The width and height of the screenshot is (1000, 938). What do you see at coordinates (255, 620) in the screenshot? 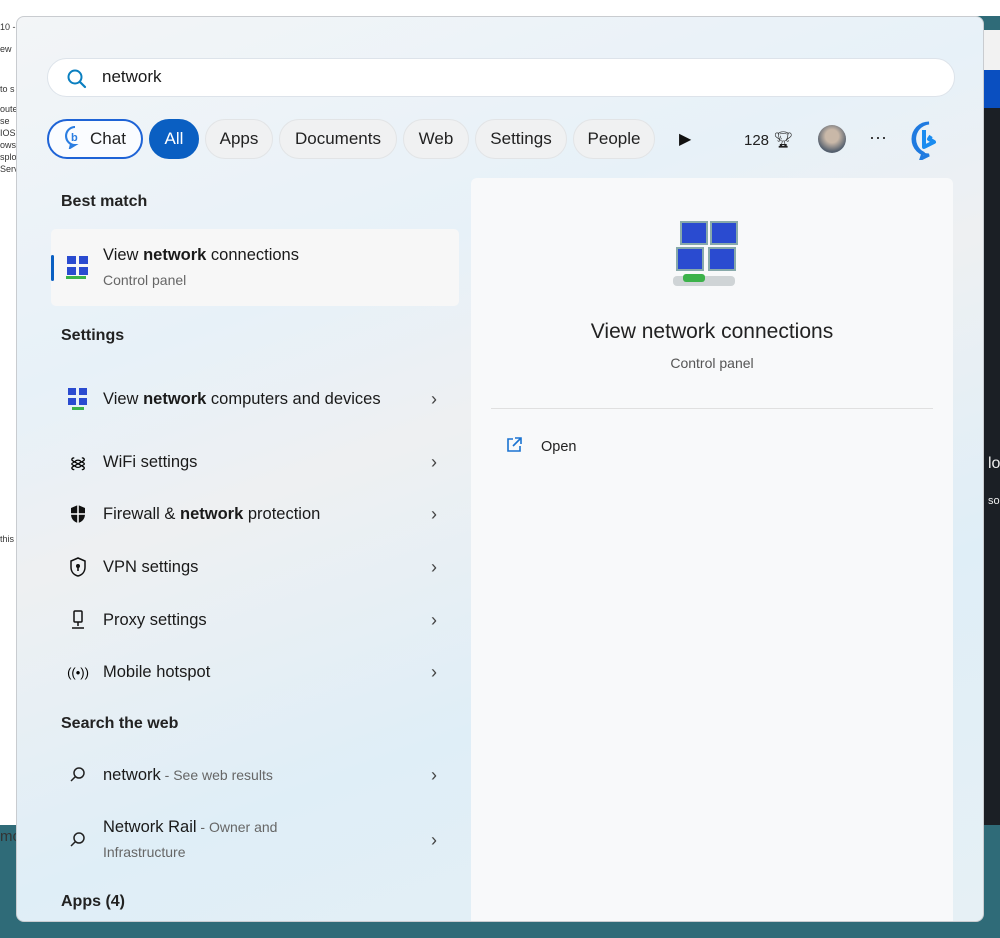
I see `setting-proxy: Proxy settings ›` at bounding box center [255, 620].